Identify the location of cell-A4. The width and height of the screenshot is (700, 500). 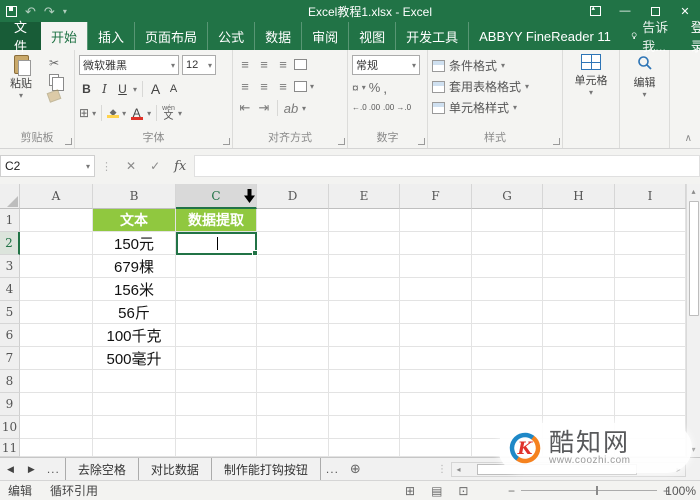
(56, 289).